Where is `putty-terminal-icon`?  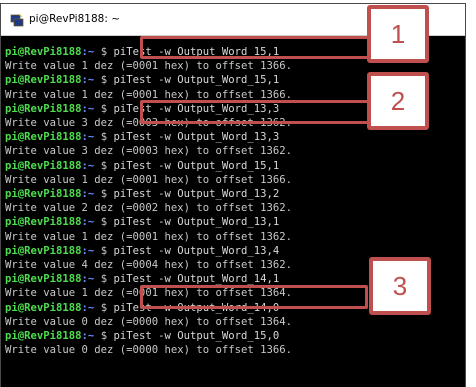 putty-terminal-icon is located at coordinates (17, 20).